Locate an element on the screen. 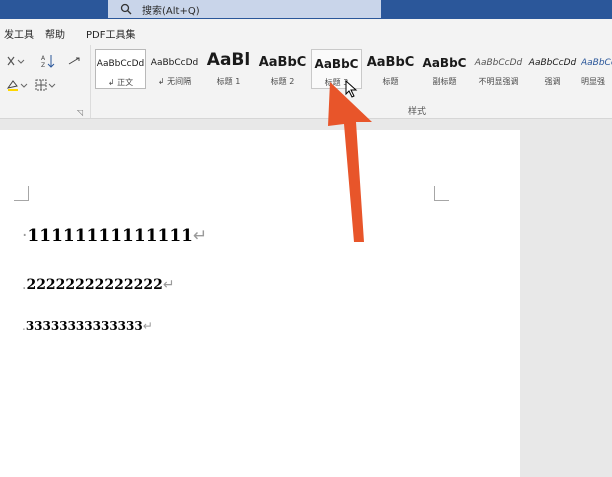 The image size is (612, 477). search-icon is located at coordinates (126, 9).